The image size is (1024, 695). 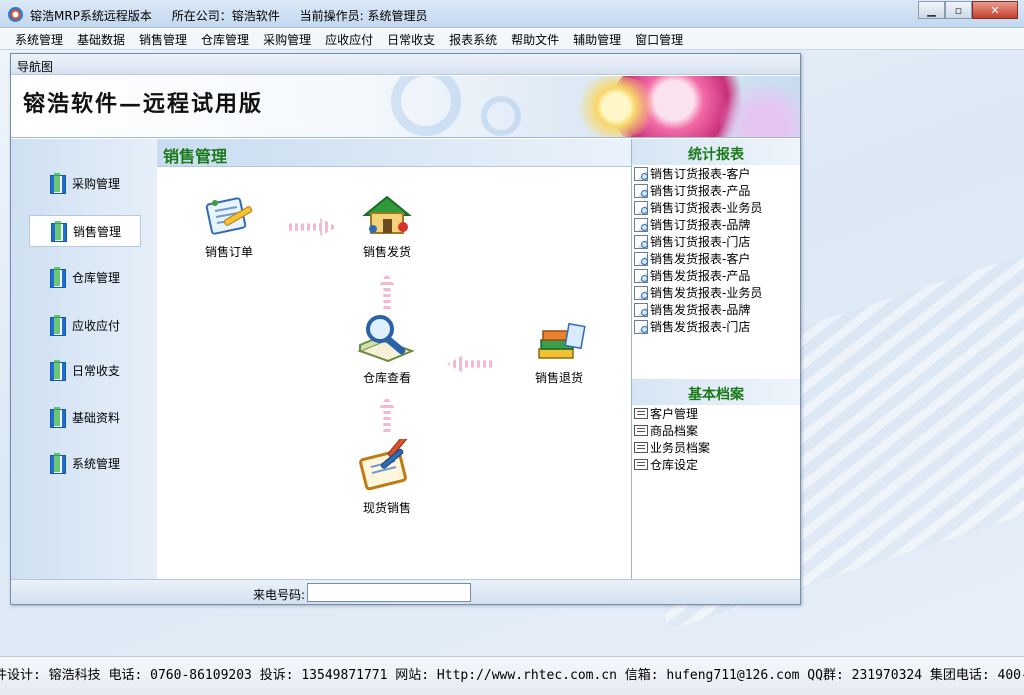 What do you see at coordinates (405, 64) in the screenshot?
I see `navigation-window-title: 导航图` at bounding box center [405, 64].